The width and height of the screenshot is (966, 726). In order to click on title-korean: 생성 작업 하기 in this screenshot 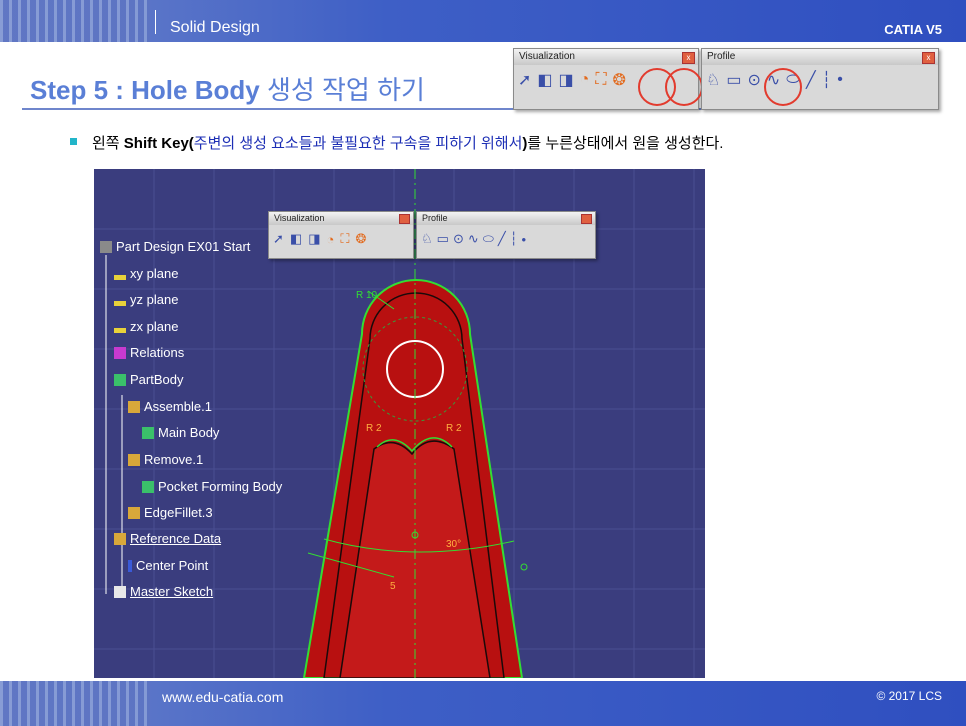, I will do `click(345, 90)`.